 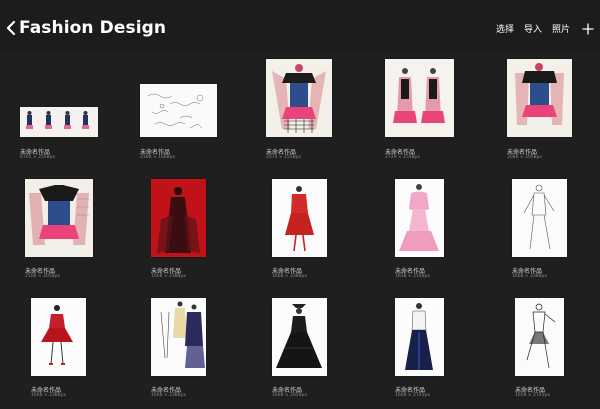 What do you see at coordinates (158, 157) in the screenshot?
I see `artwork-dimensions: 2308 × 1668px` at bounding box center [158, 157].